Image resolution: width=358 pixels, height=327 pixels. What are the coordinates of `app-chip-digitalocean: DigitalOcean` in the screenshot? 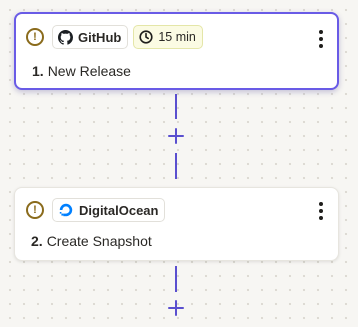 It's located at (109, 210).